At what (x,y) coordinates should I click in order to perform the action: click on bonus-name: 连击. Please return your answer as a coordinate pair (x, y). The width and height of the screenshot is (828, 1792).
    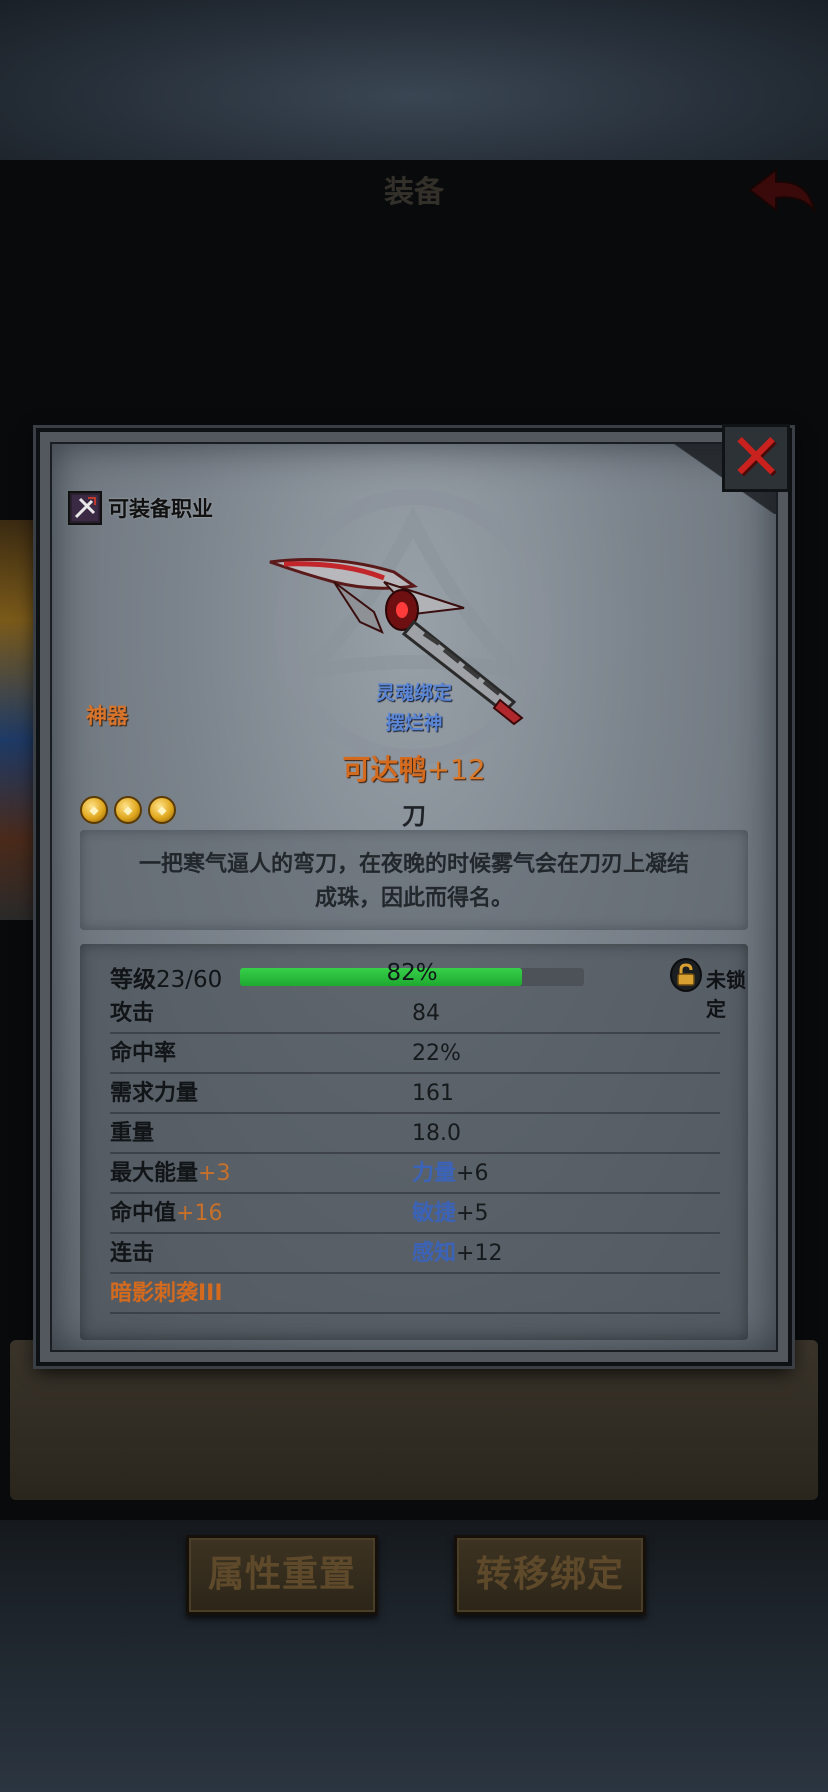
    Looking at the image, I should click on (132, 1253).